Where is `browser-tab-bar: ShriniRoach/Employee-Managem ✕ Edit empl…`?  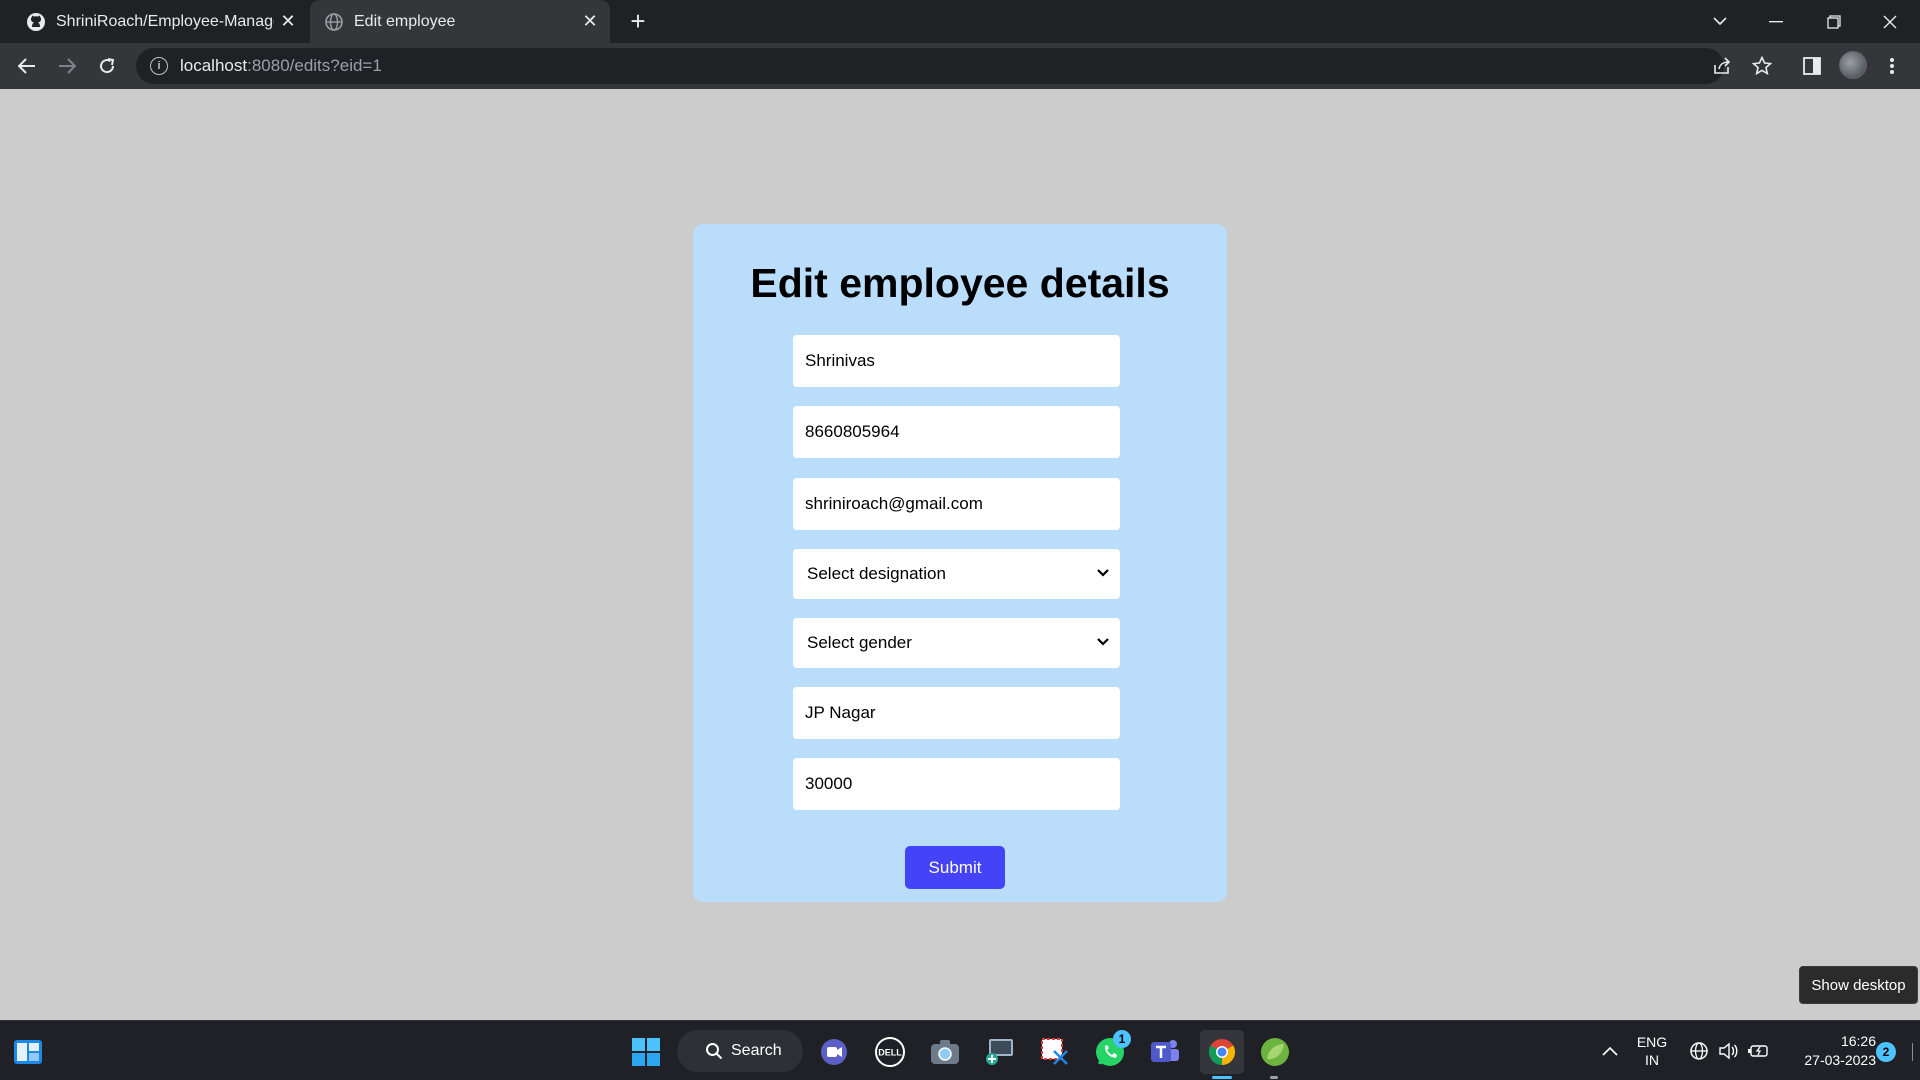 browser-tab-bar: ShriniRoach/Employee-Managem ✕ Edit empl… is located at coordinates (960, 21).